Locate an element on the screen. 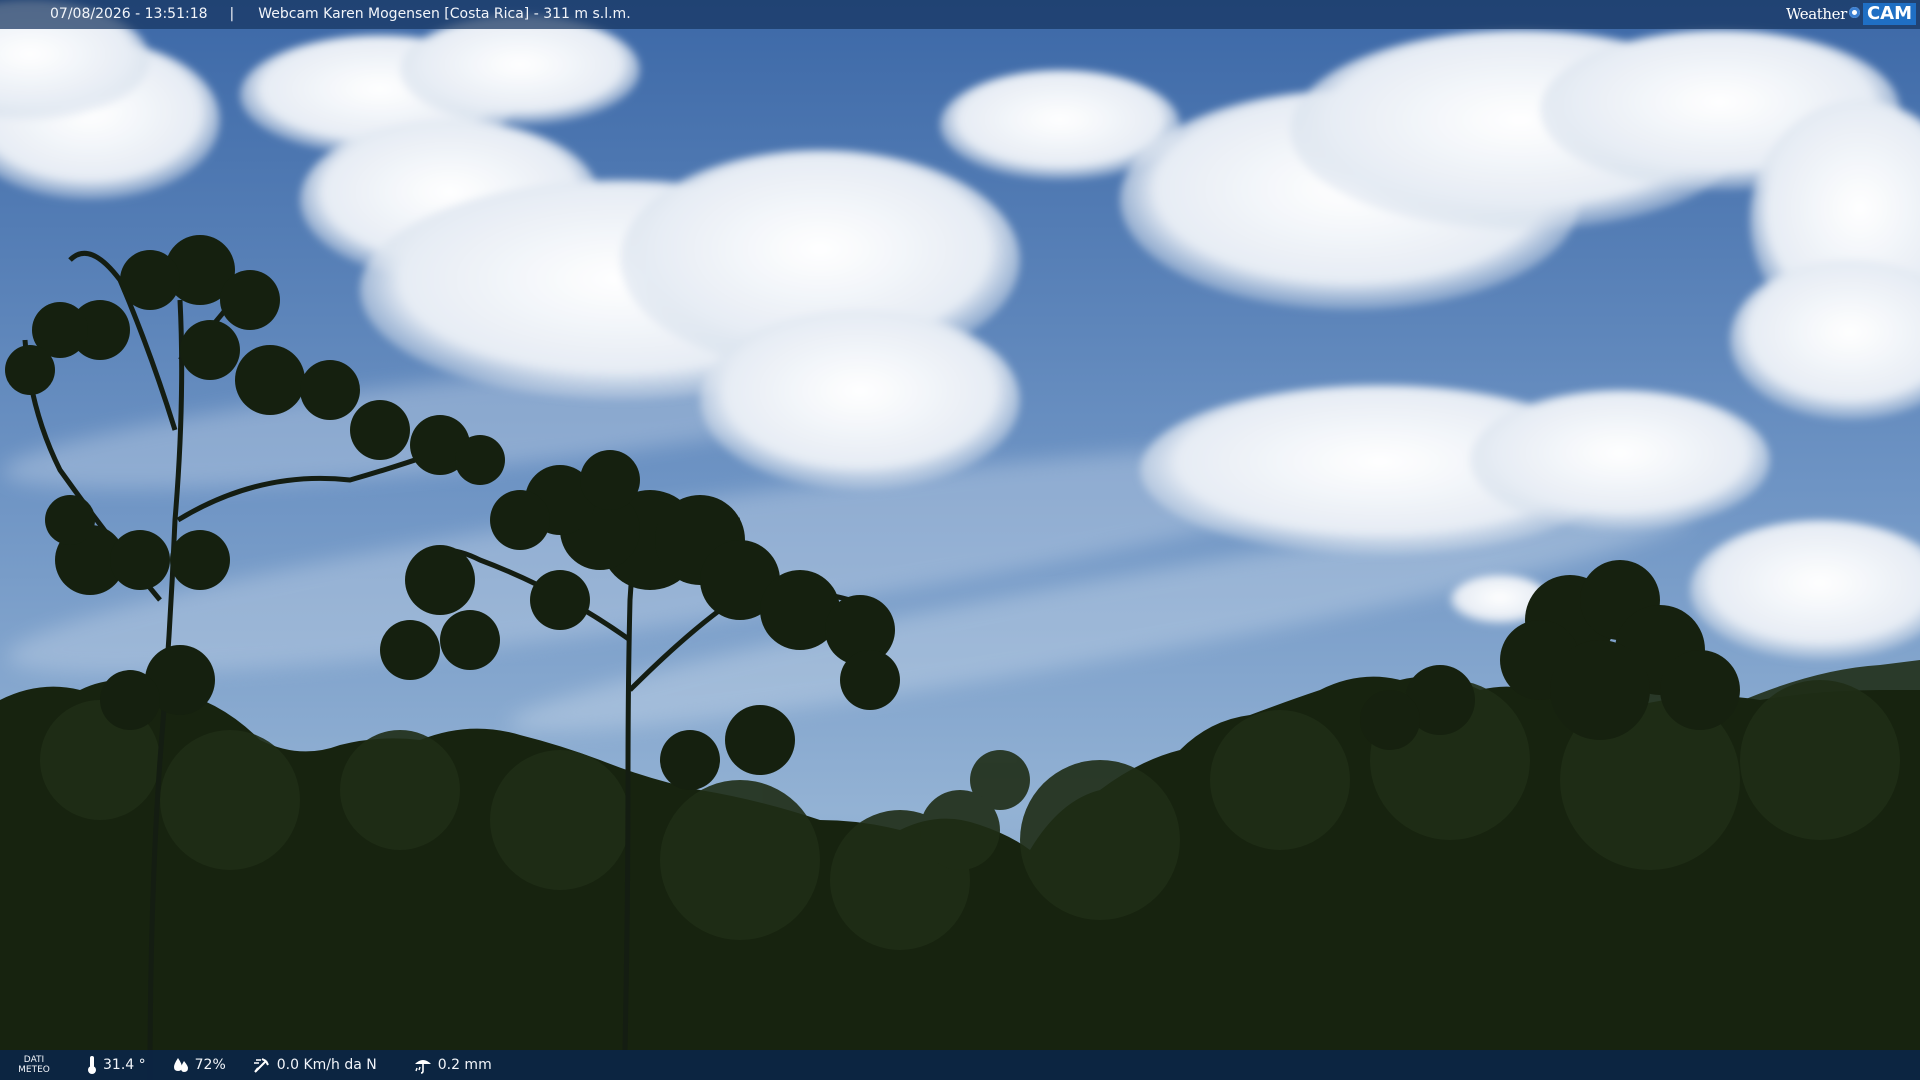 The width and height of the screenshot is (1920, 1080). thermometer-icon is located at coordinates (92, 1065).